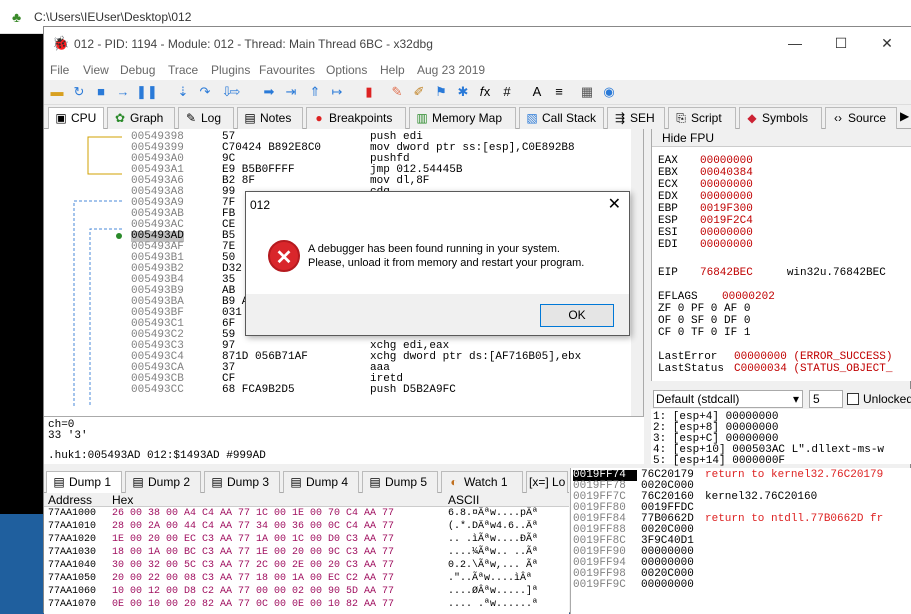 This screenshot has height=614, width=911. I want to click on animate-icon: ⇑, so click(315, 92).